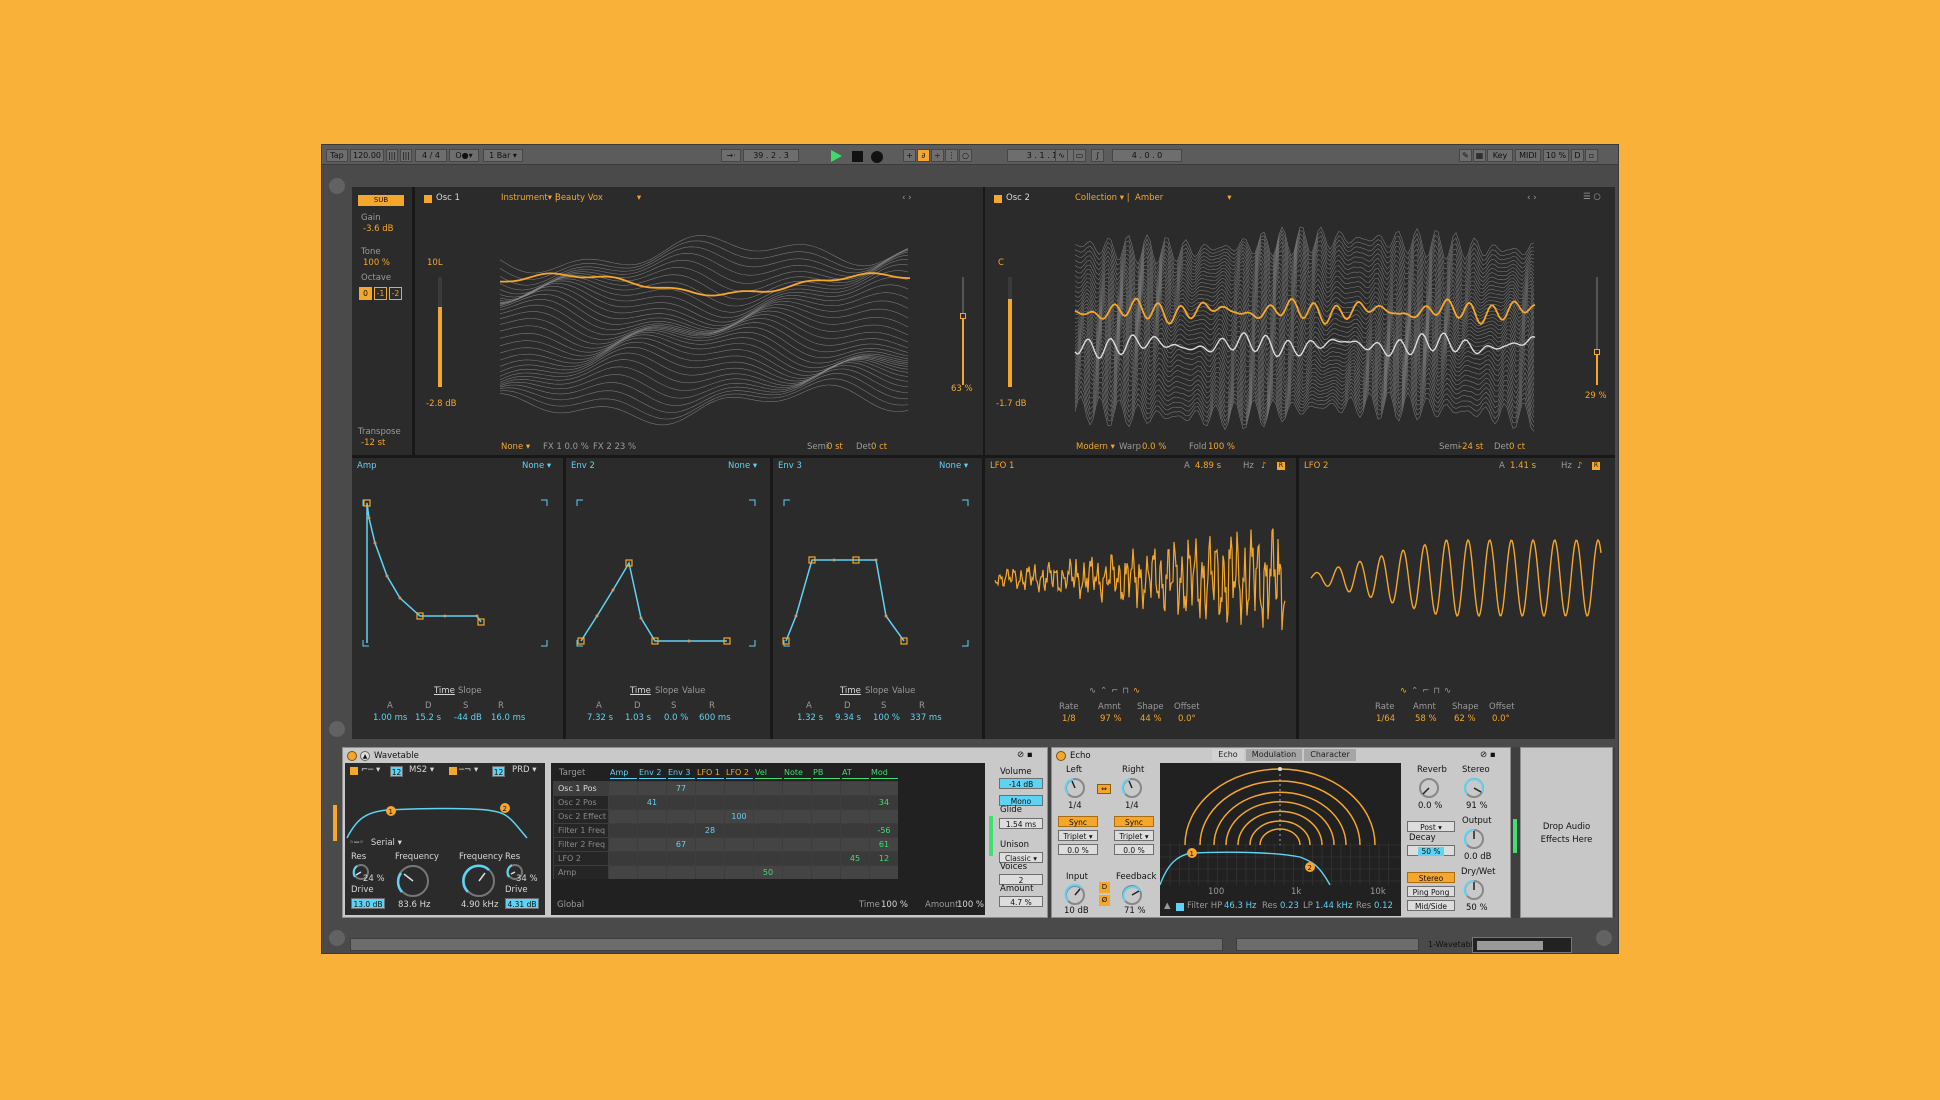 The height and width of the screenshot is (1100, 1940). I want to click on drop-effects-zone: Drop Audio Effects Here, so click(1566, 832).